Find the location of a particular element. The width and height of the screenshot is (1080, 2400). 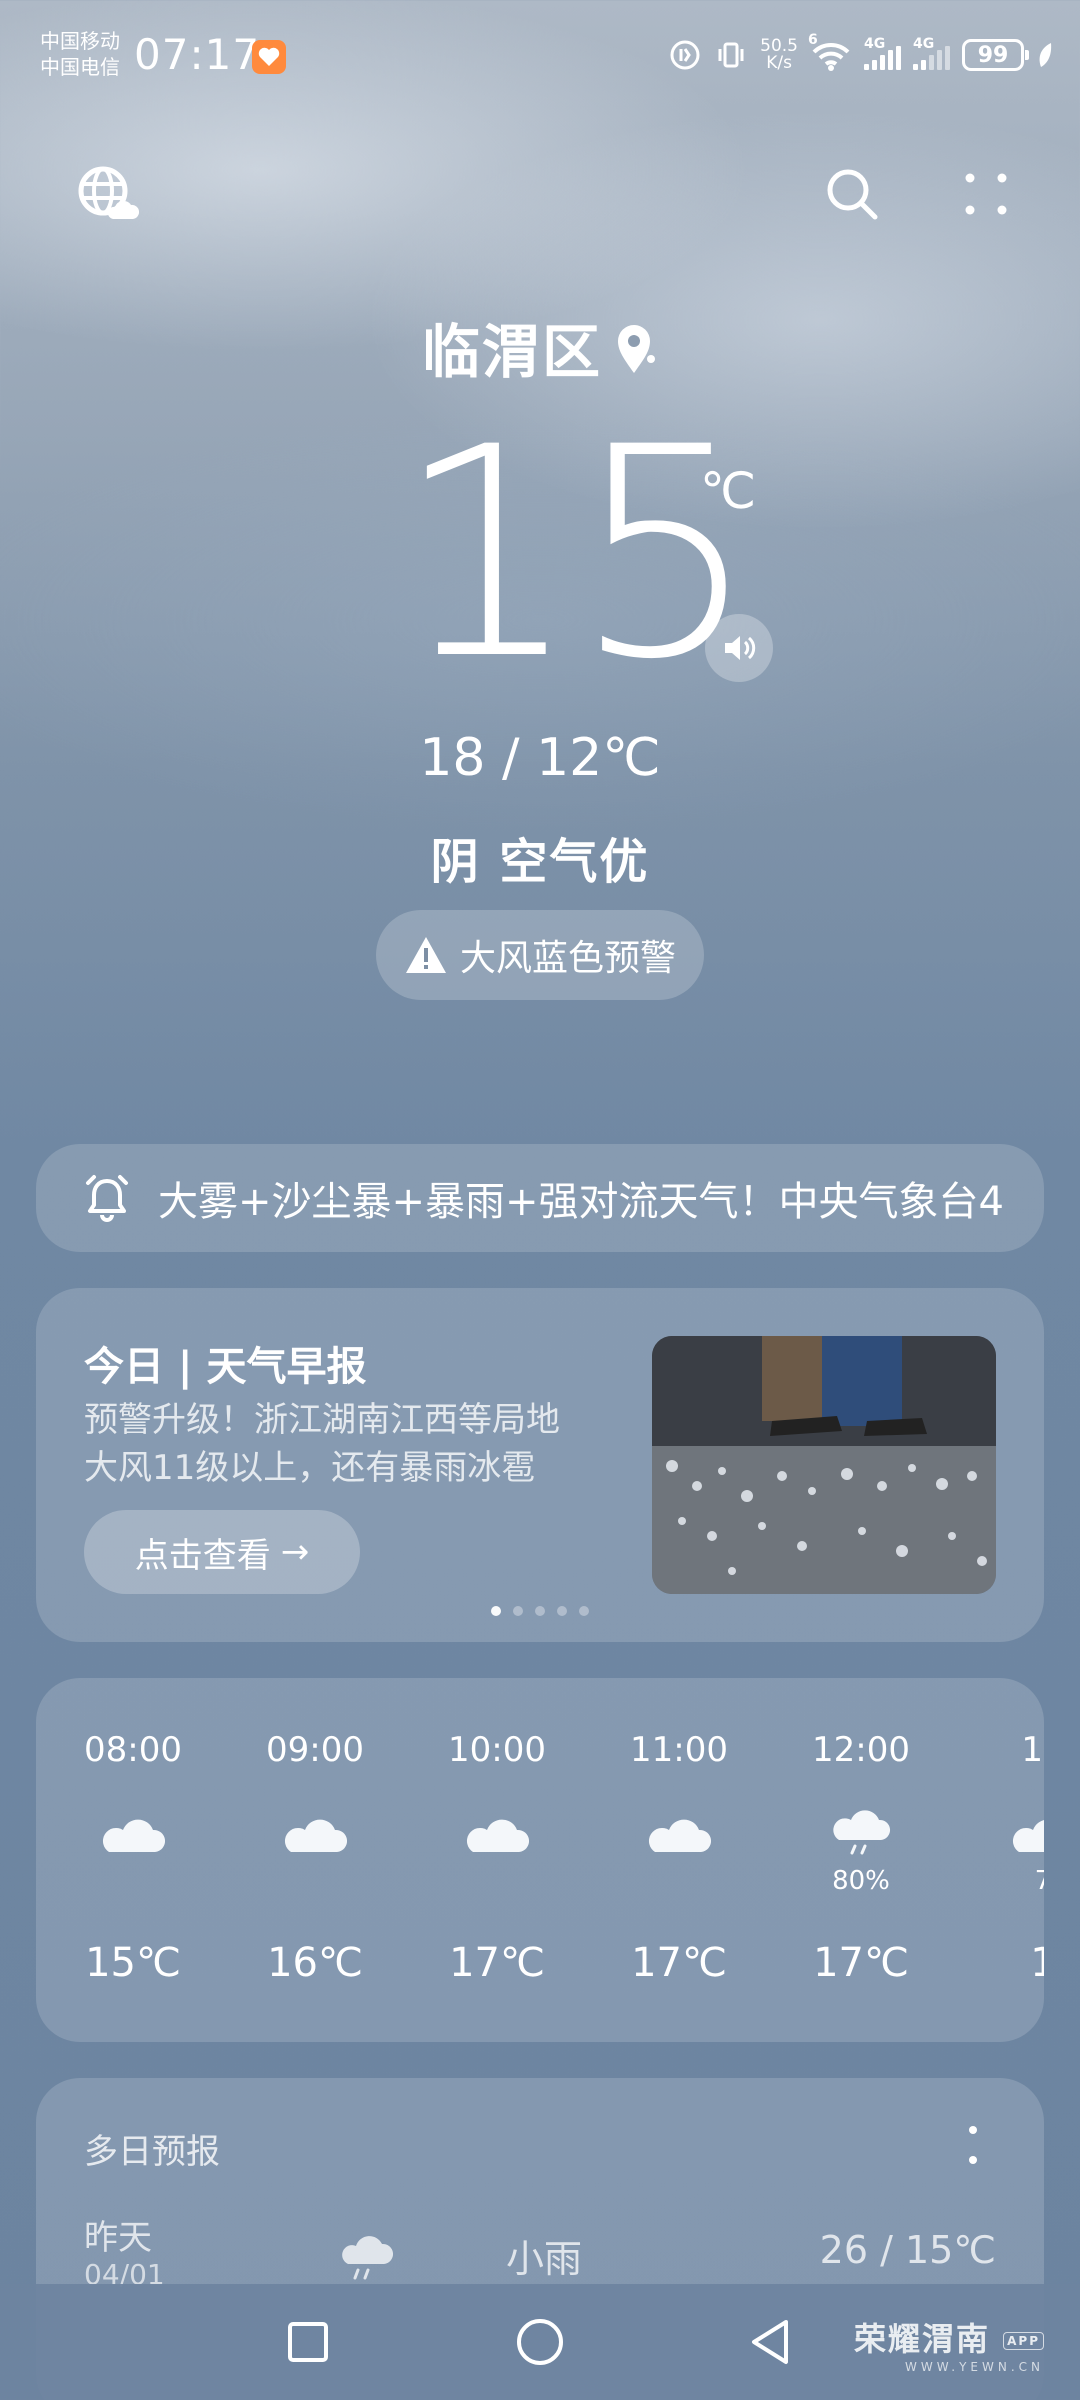

battery-indicator: 99 is located at coordinates (995, 55).